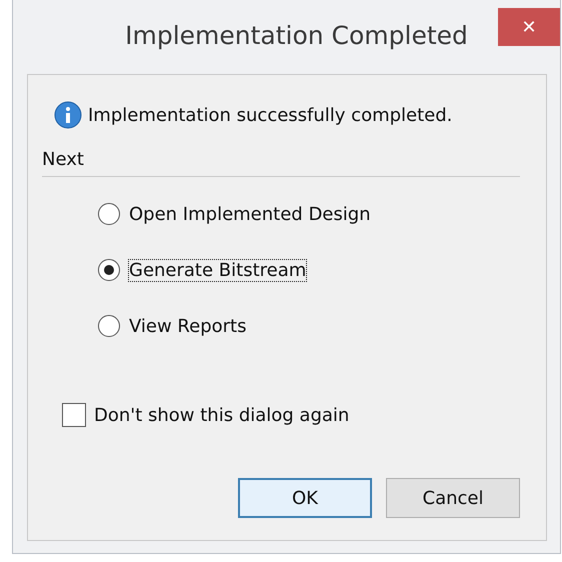  What do you see at coordinates (68, 115) in the screenshot?
I see `info-icon` at bounding box center [68, 115].